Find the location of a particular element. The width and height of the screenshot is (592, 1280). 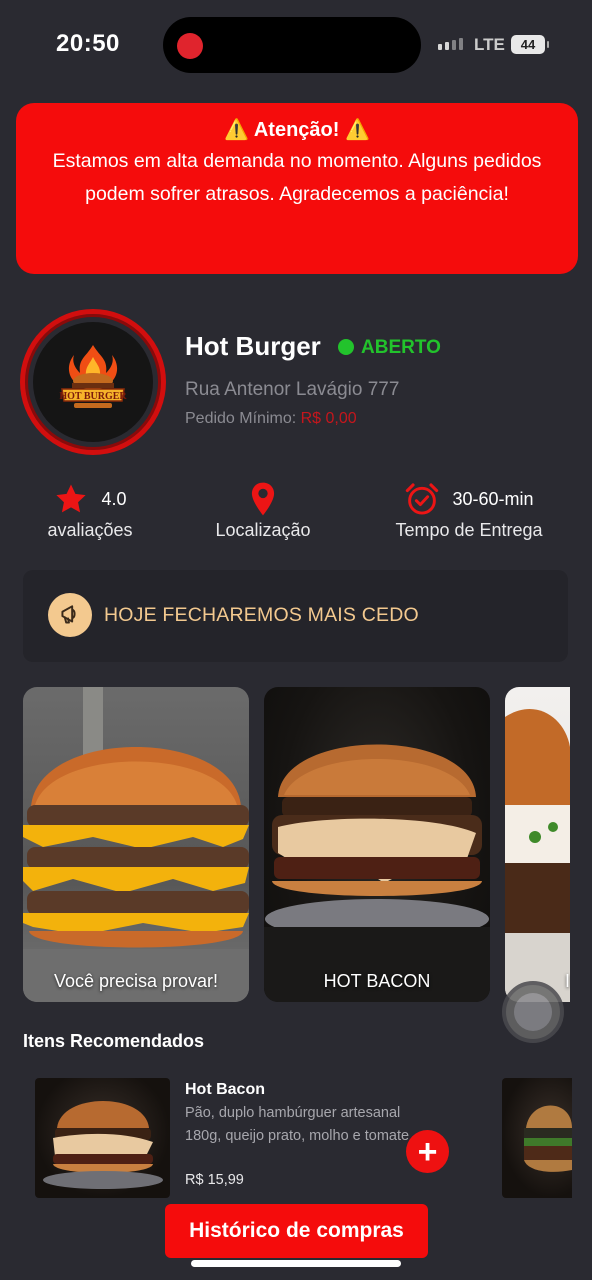

delivery-time-value: 30-60-min is located at coordinates (493, 498).